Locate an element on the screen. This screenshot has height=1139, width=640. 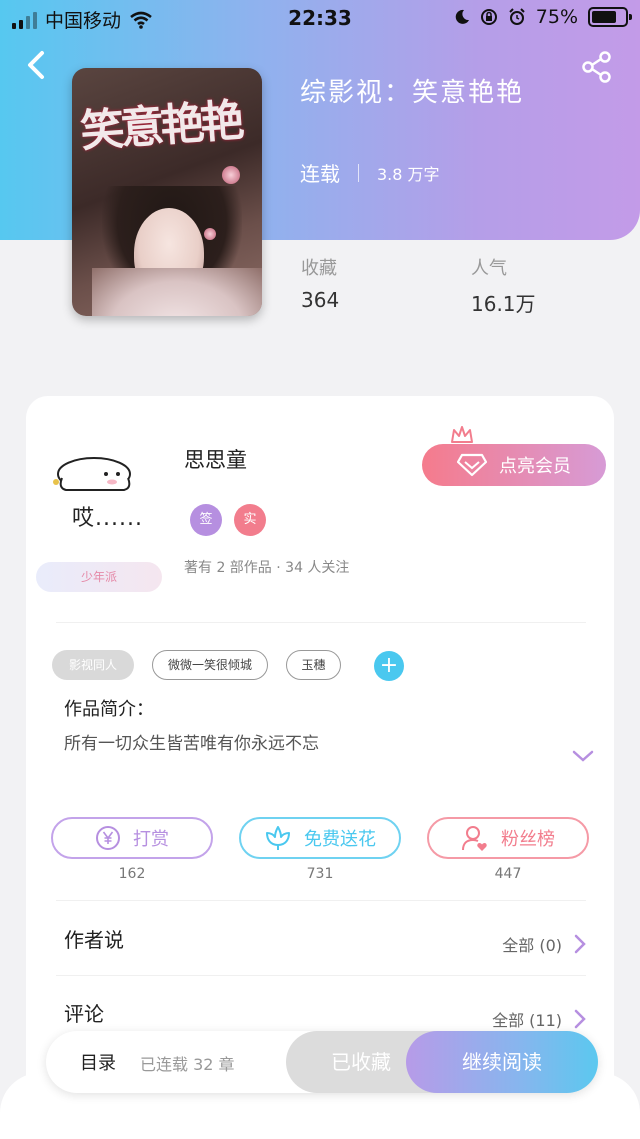
status-bar: 中国移动 22:33 75% is located at coordinates (320, 18).